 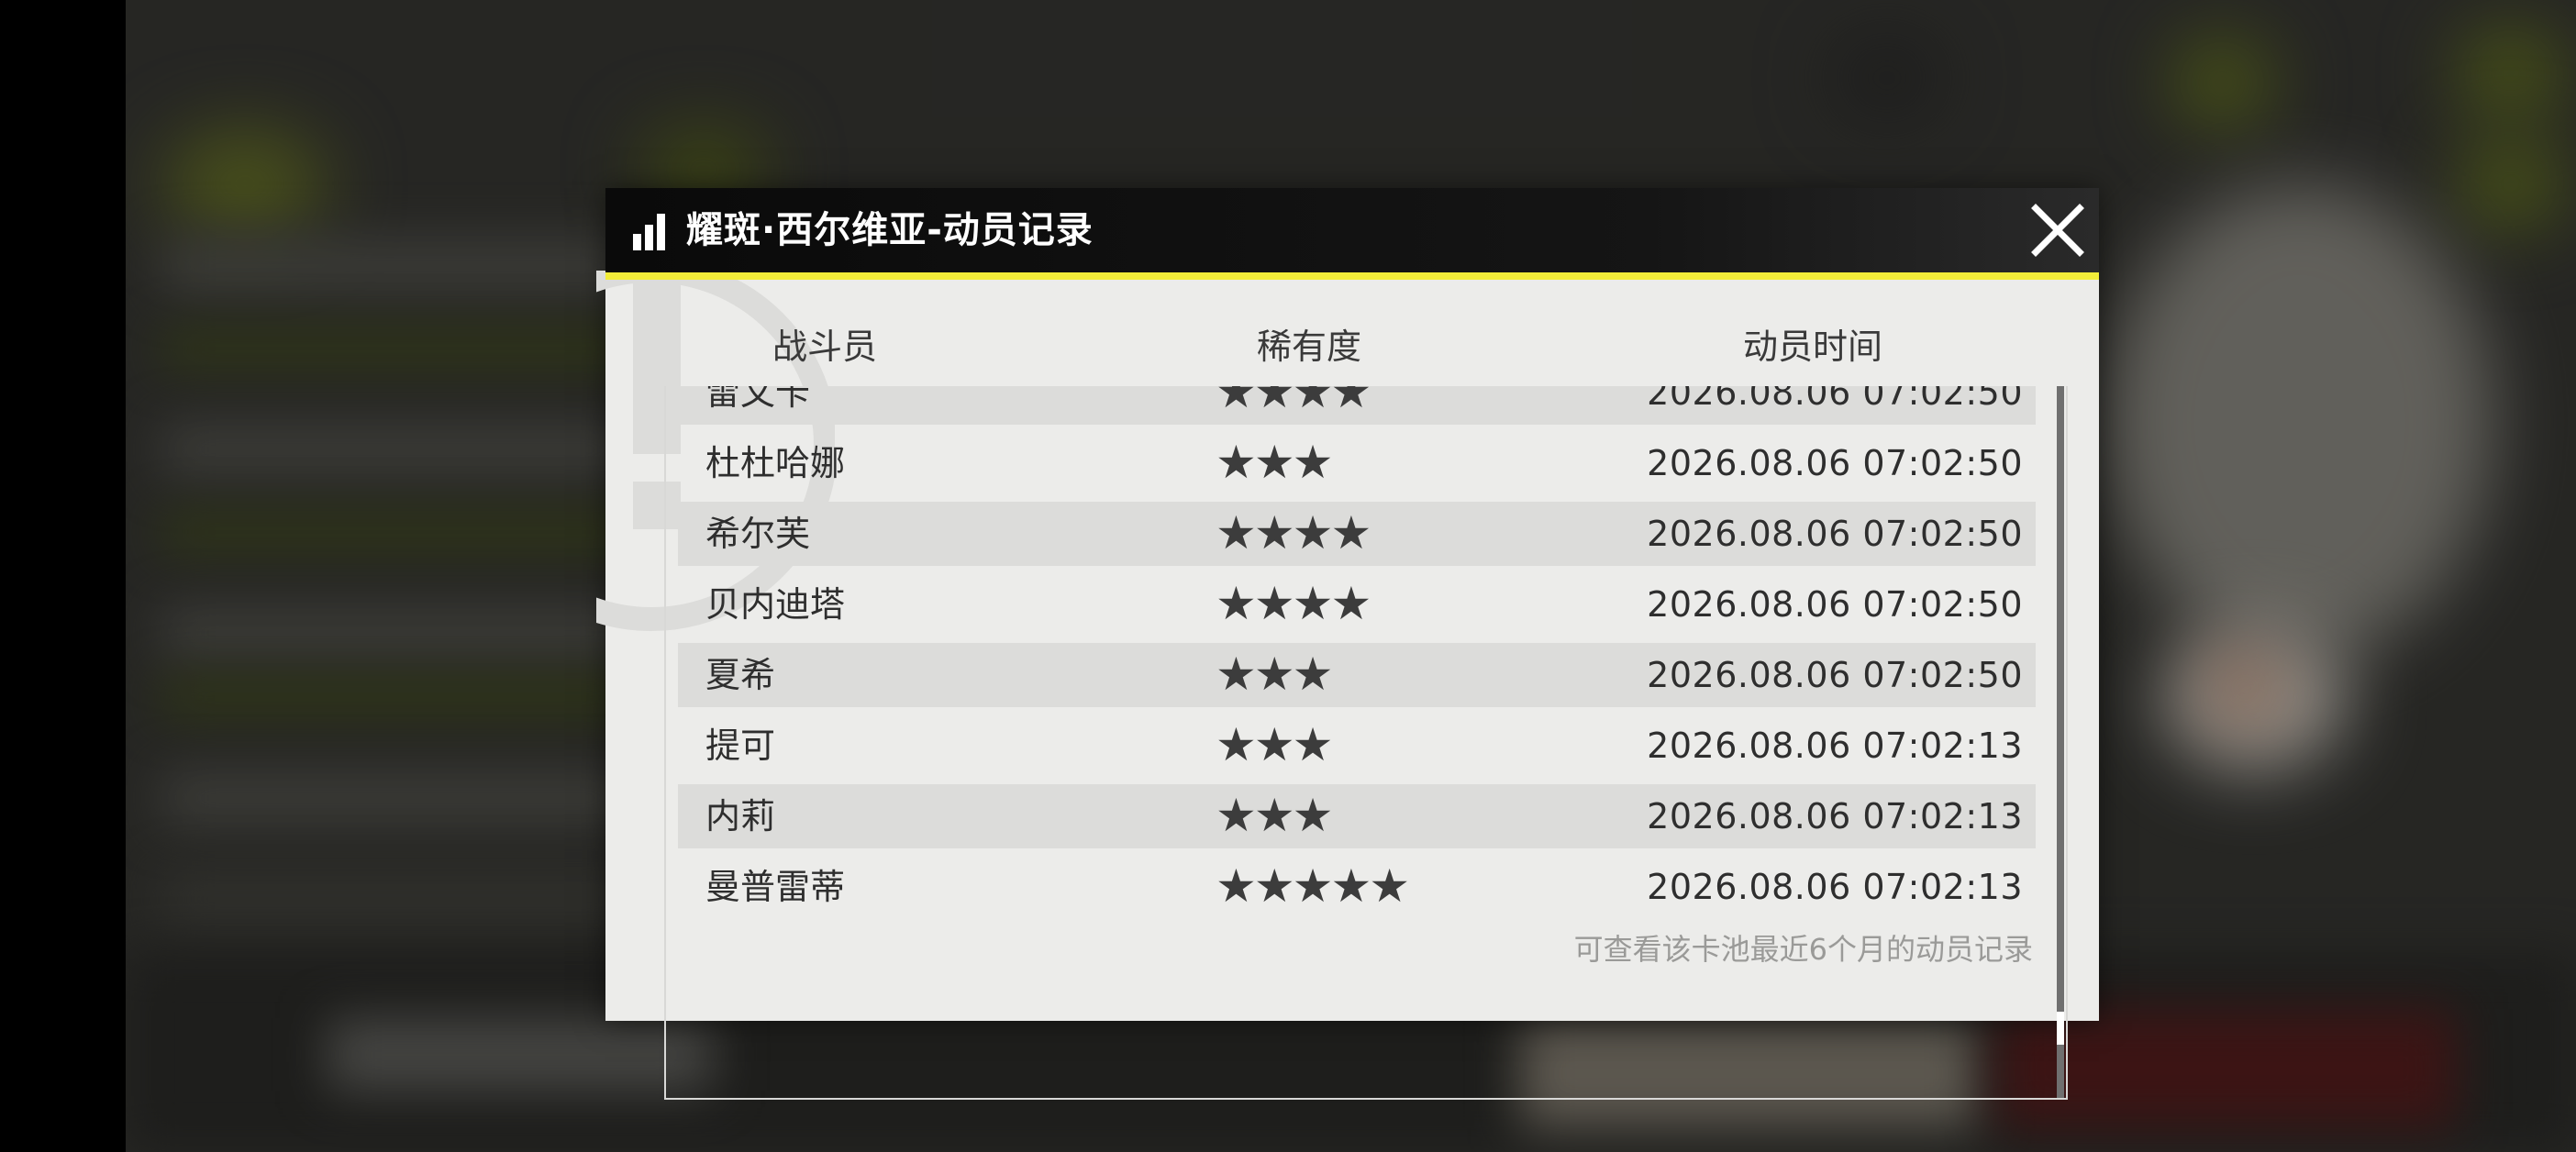 I want to click on operator-name: 希尔芙, so click(x=758, y=534).